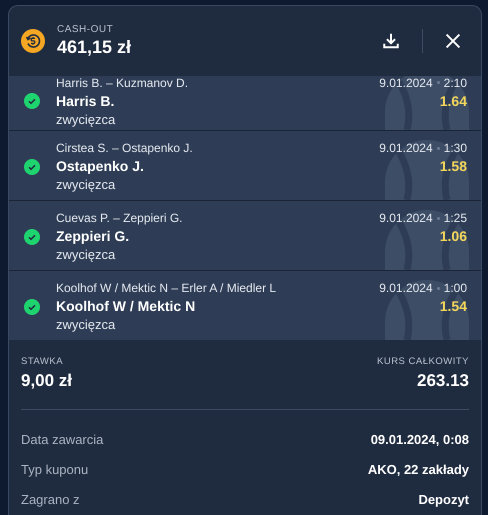  I want to click on match-time: 1:00, so click(455, 288).